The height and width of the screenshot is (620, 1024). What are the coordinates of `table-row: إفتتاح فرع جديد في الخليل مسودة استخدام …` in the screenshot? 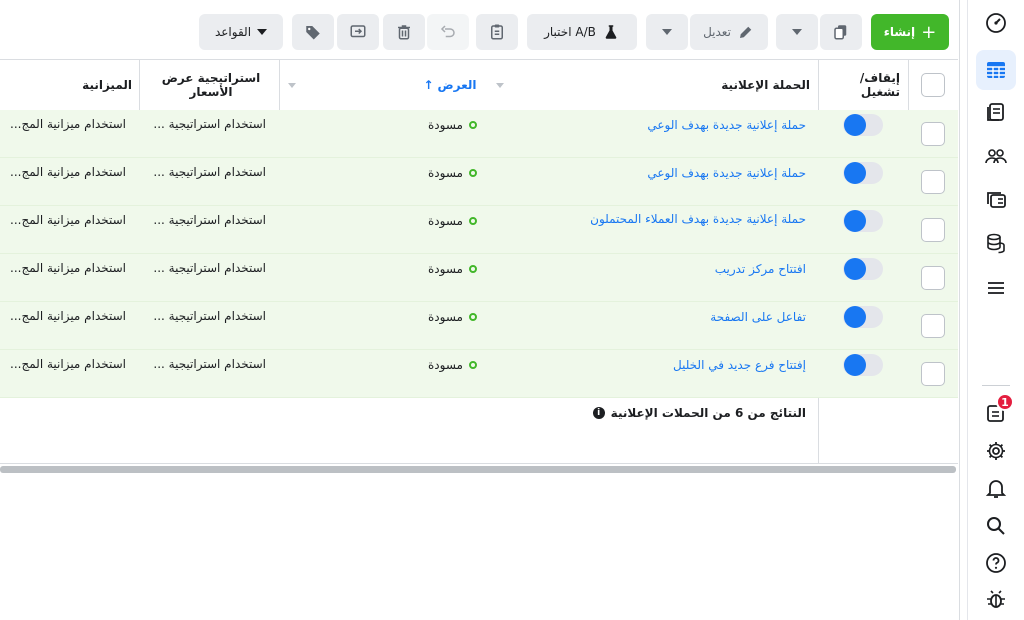 It's located at (479, 374).